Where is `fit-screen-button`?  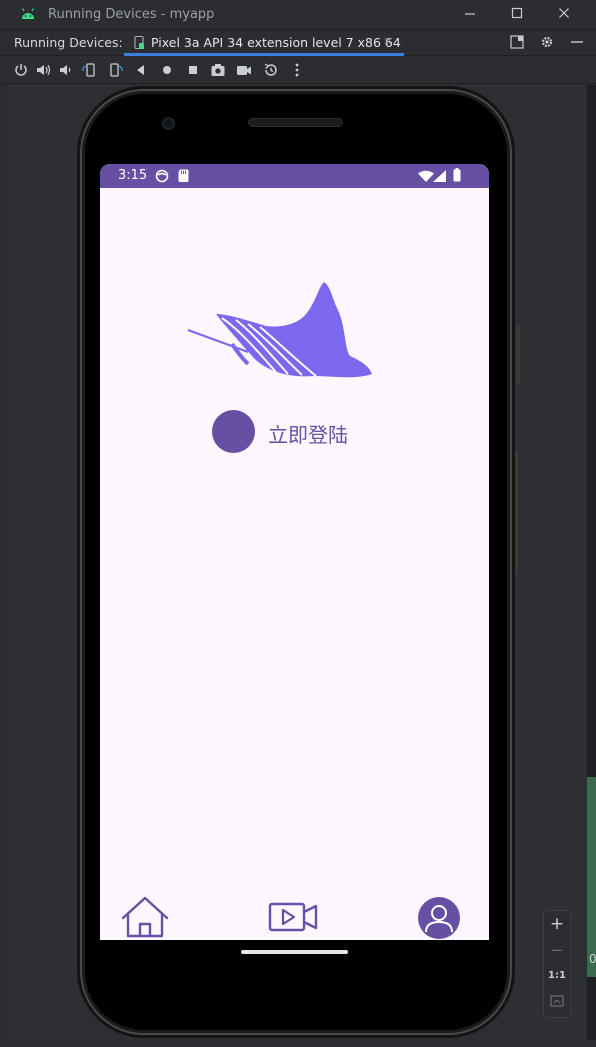 fit-screen-button is located at coordinates (557, 1002).